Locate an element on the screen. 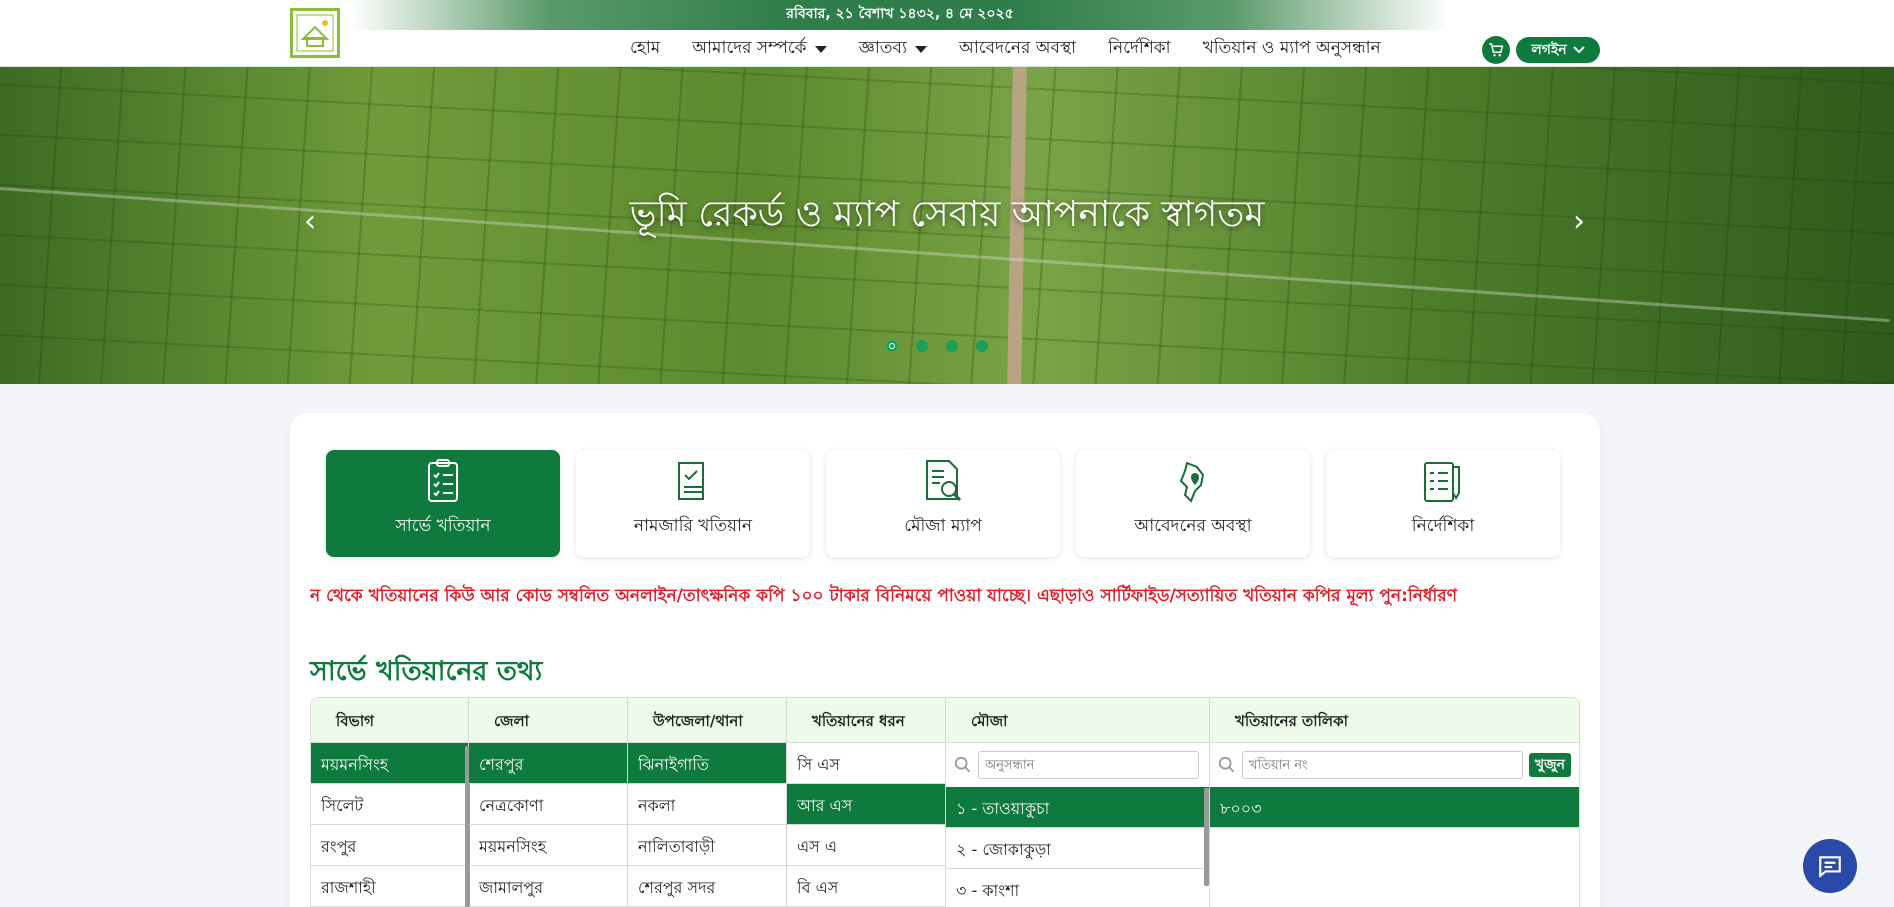 This screenshot has width=1894, height=907. login-button: লগইন is located at coordinates (1558, 50).